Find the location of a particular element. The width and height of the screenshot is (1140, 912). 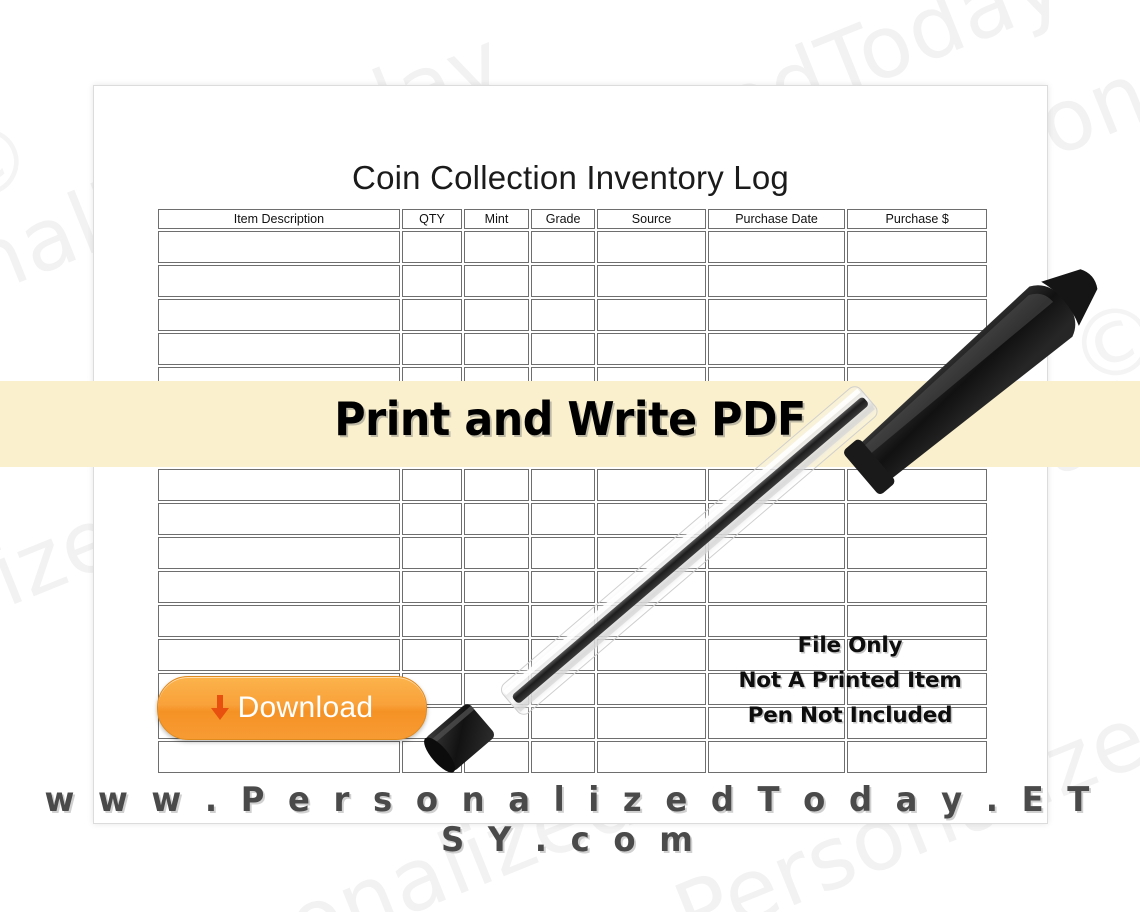

disclaimer-line-2: Not A Printed Item is located at coordinates (850, 680).